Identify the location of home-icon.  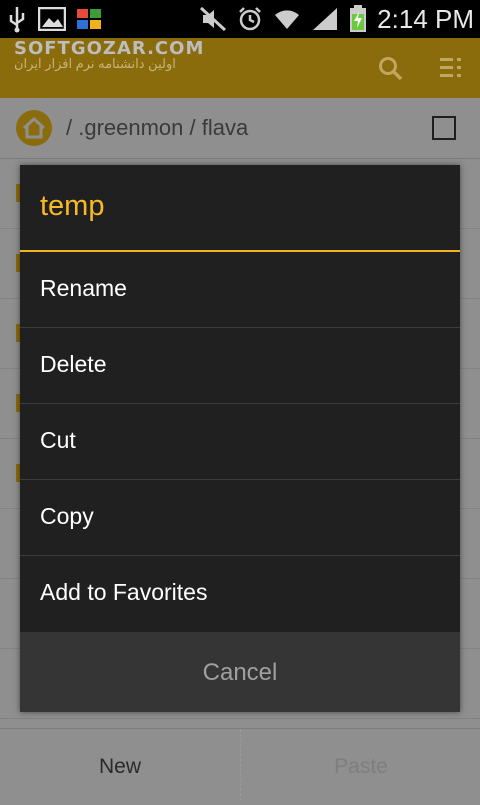
(34, 127).